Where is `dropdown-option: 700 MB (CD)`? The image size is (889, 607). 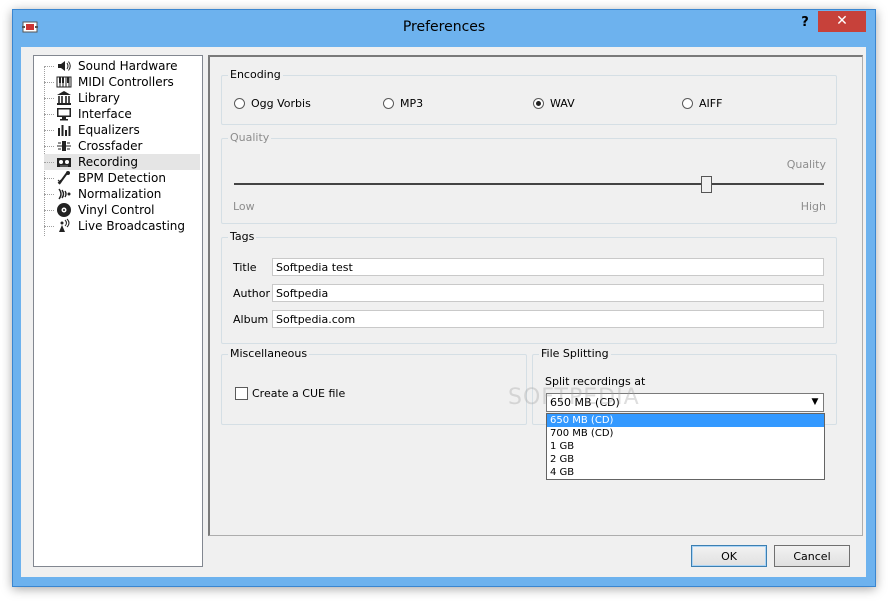
dropdown-option: 700 MB (CD) is located at coordinates (685, 433).